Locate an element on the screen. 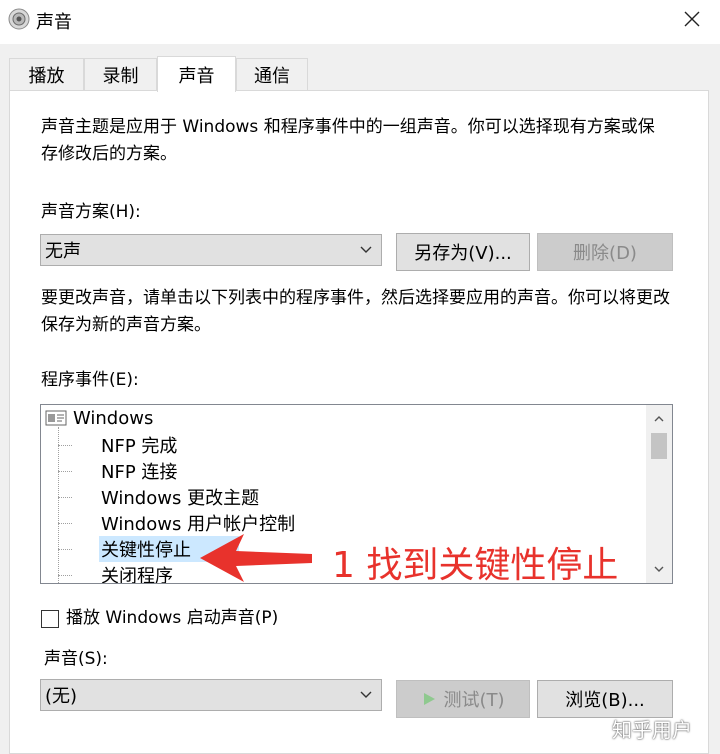 The width and height of the screenshot is (720, 754). play-icon is located at coordinates (430, 699).